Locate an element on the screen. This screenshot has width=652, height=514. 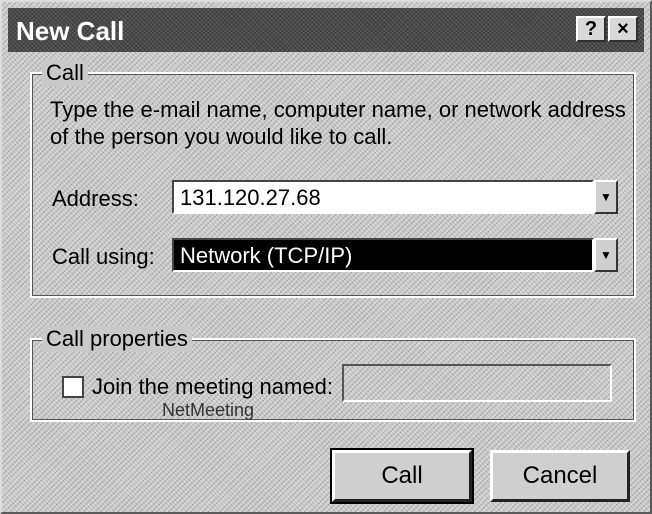
call-button: Call is located at coordinates (402, 476).